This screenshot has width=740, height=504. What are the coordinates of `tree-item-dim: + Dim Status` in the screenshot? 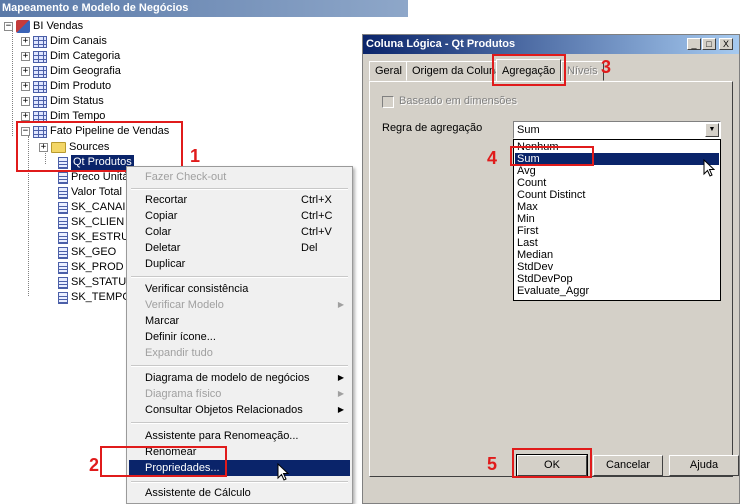 It's located at (62, 101).